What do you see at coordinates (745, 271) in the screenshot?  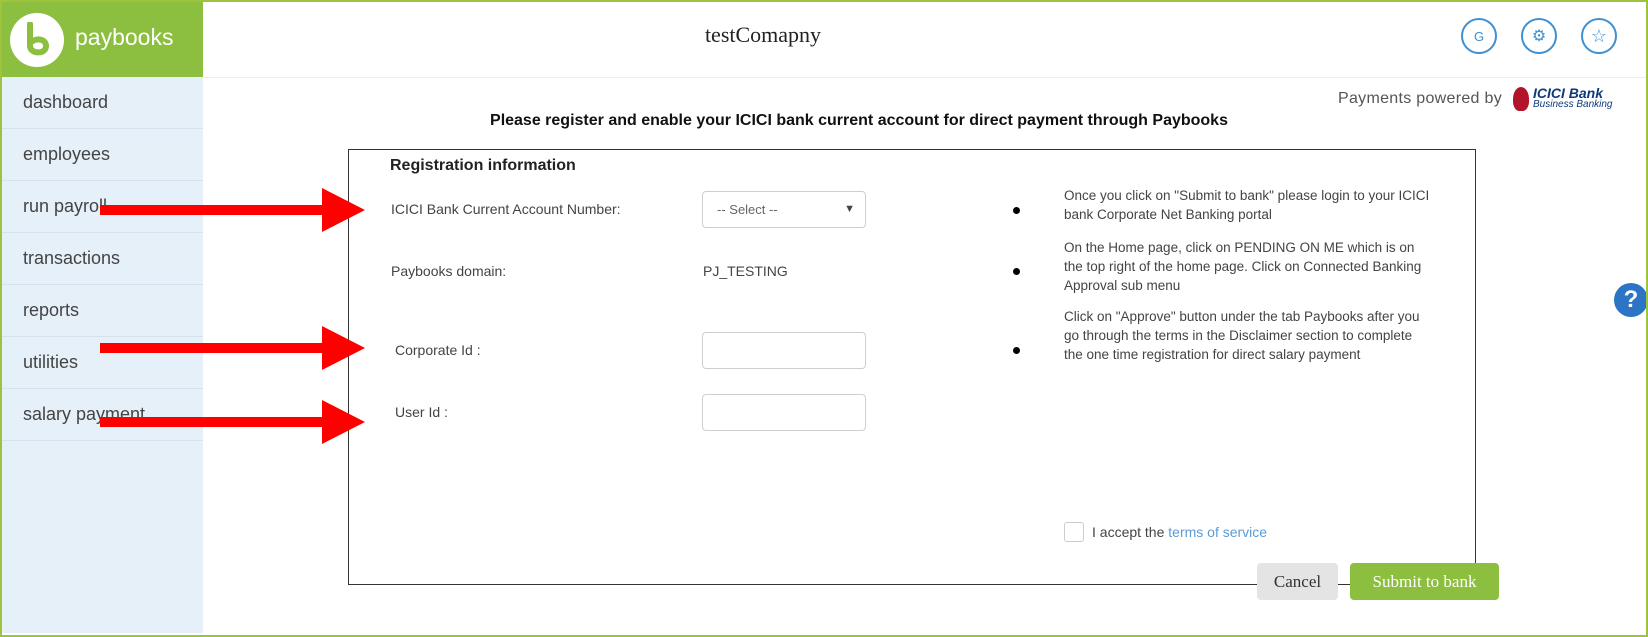 I see `domain-value: PJ_TESTING` at bounding box center [745, 271].